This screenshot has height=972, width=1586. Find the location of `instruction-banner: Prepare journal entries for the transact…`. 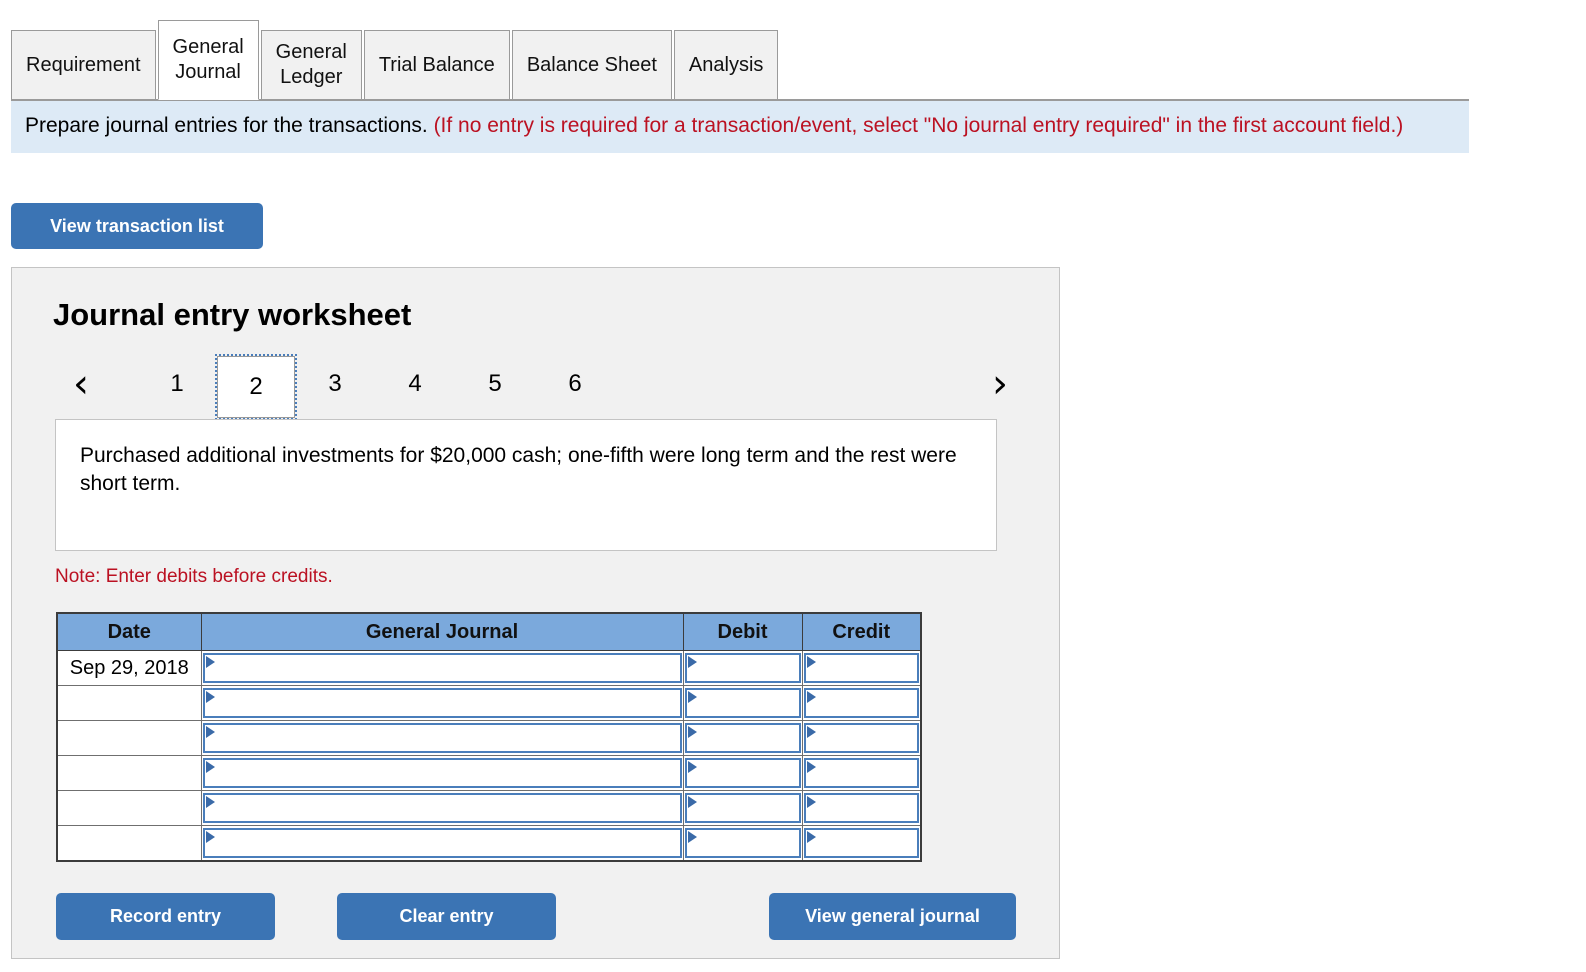

instruction-banner: Prepare journal entries for the transact… is located at coordinates (740, 127).